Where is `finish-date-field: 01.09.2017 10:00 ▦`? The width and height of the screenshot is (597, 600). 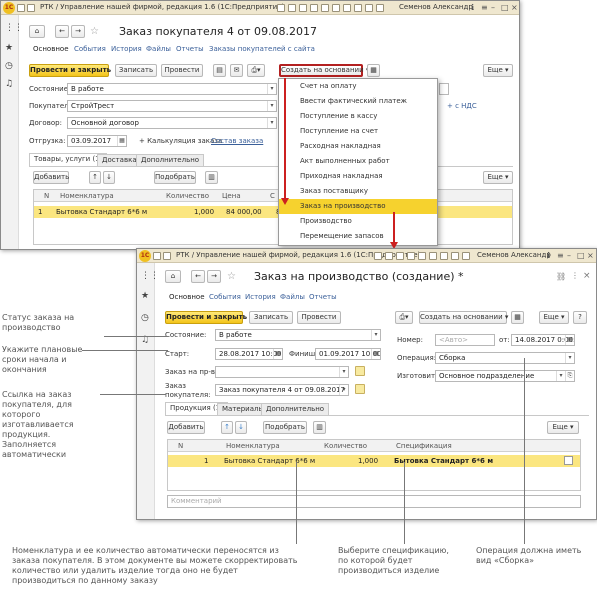 finish-date-field: 01.09.2017 10:00 ▦ is located at coordinates (348, 354).